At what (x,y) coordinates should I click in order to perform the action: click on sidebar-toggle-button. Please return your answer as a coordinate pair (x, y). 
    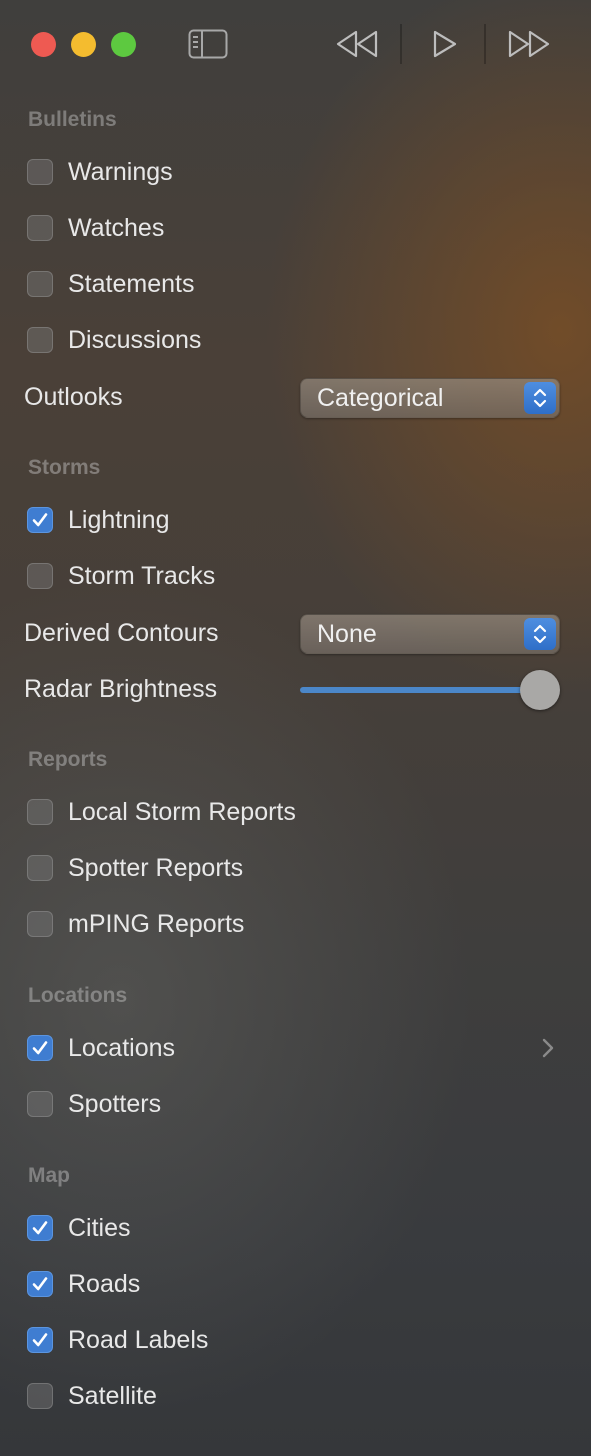
    Looking at the image, I should click on (208, 44).